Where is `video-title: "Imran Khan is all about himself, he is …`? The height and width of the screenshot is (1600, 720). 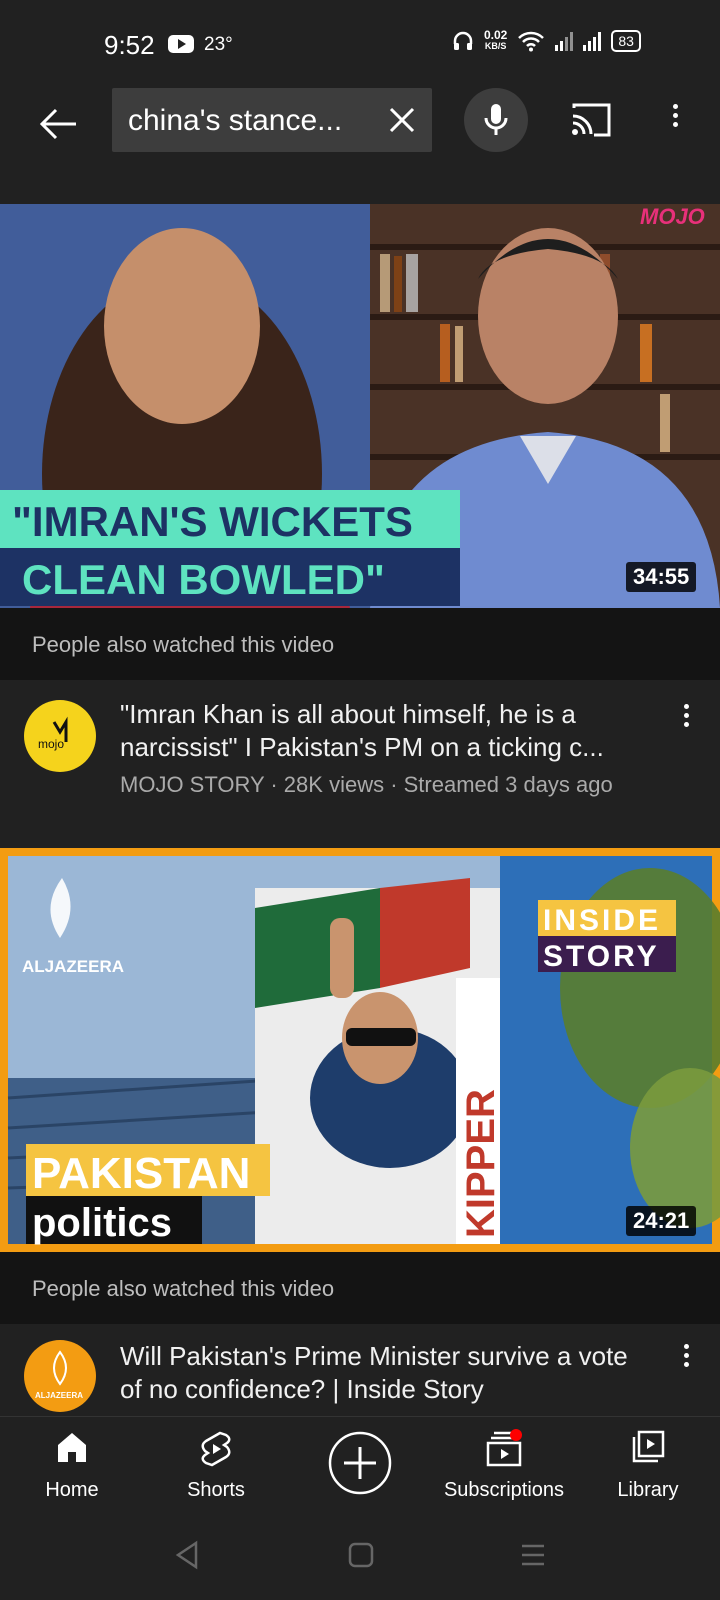 video-title: "Imran Khan is all about himself, he is … is located at coordinates (385, 731).